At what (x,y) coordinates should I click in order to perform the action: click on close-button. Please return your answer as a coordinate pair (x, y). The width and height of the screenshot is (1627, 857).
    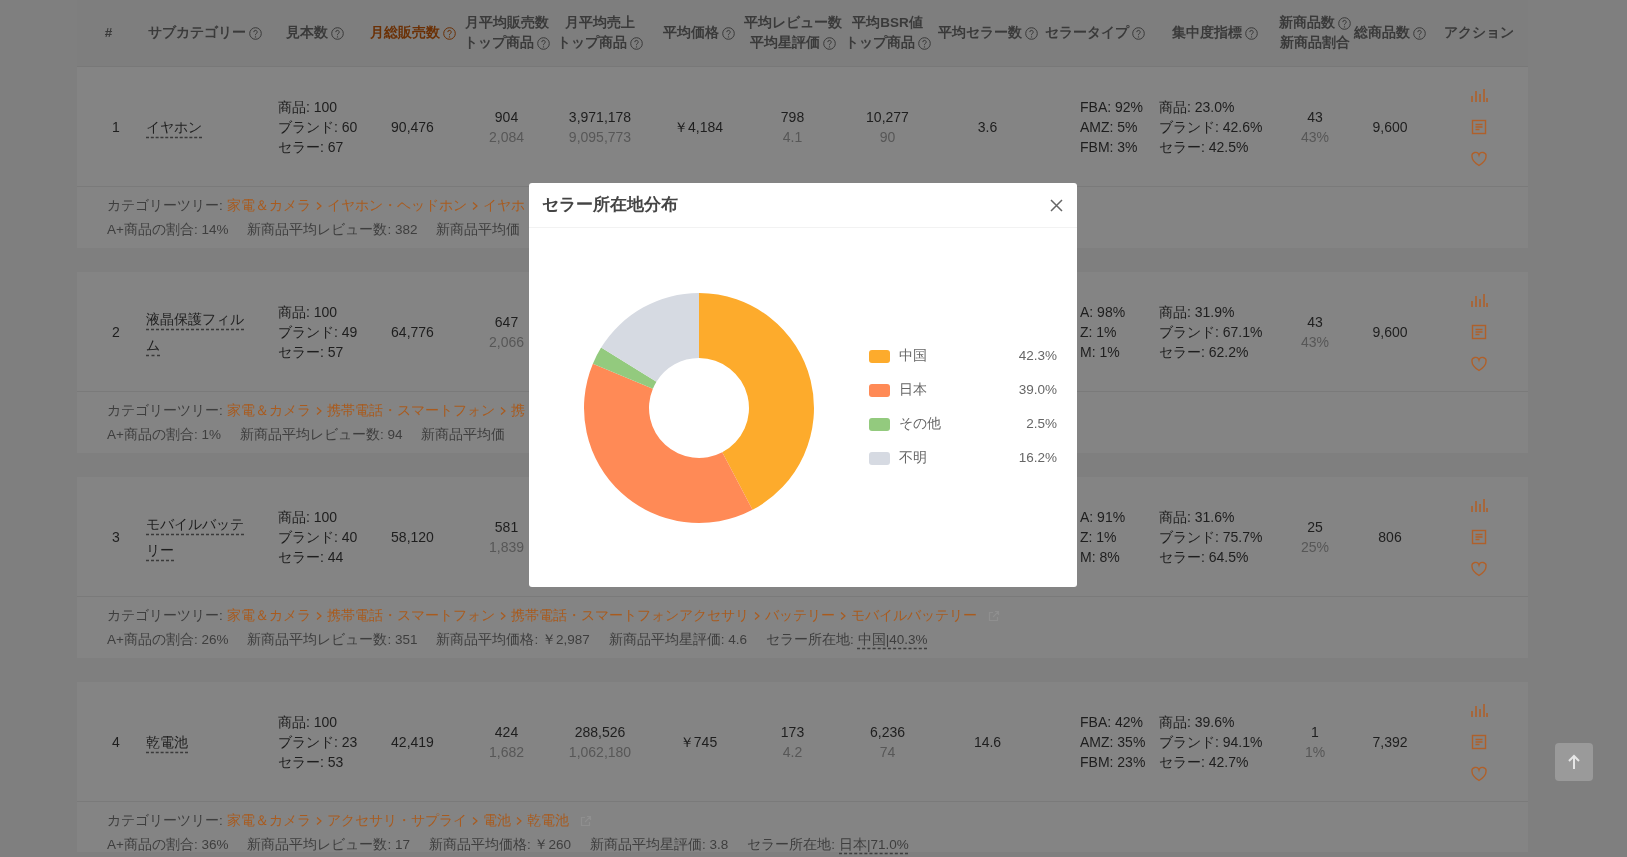
    Looking at the image, I should click on (1056, 205).